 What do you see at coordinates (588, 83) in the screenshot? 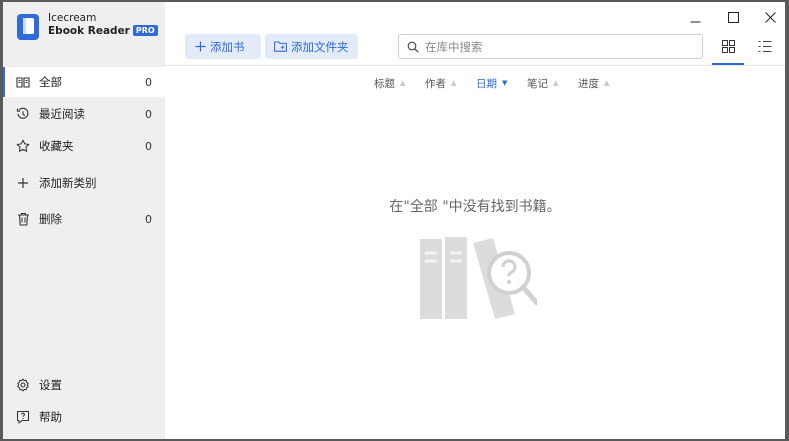
I see `sort-label: 进度` at bounding box center [588, 83].